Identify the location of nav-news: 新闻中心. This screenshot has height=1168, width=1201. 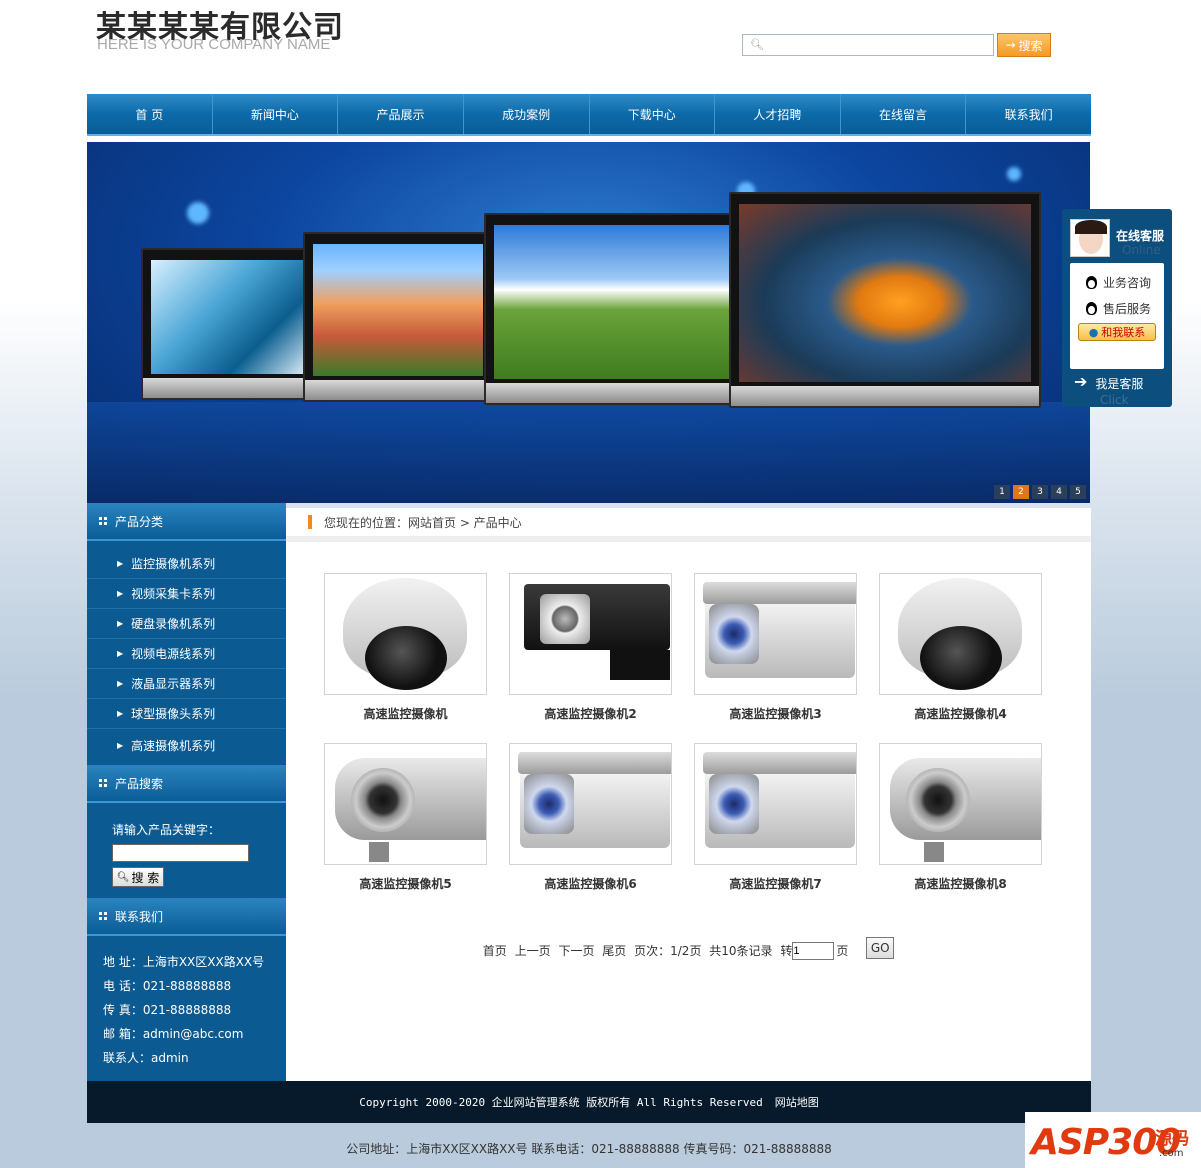
(276, 114).